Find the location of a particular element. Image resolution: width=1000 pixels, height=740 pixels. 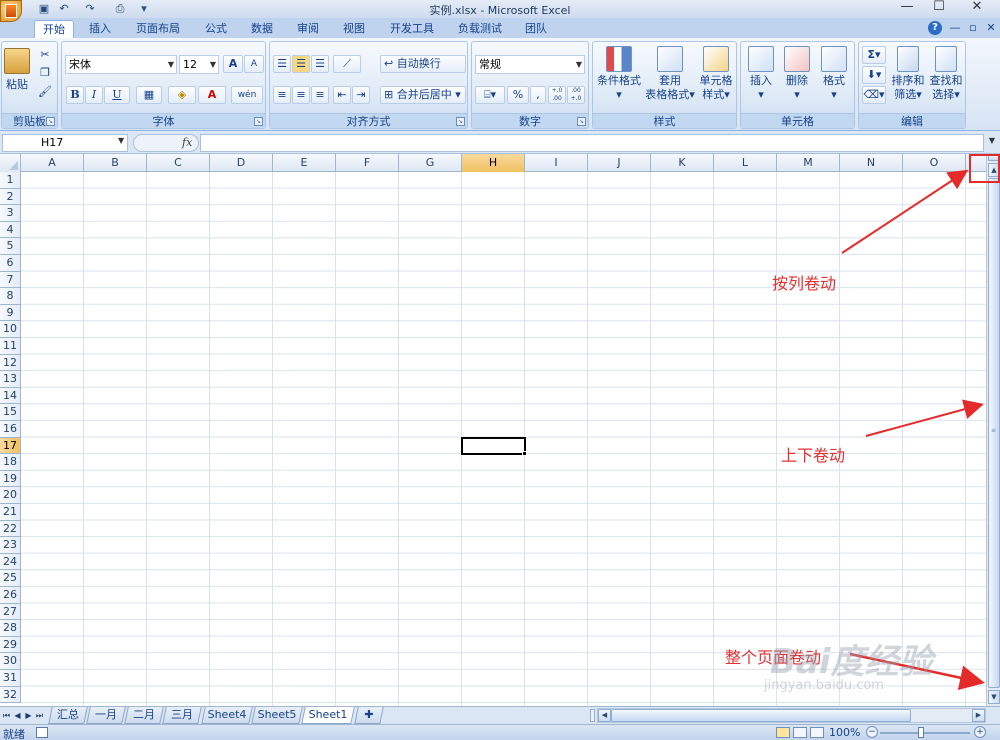

sheet-tab-sheet5: Sheet5 is located at coordinates (277, 715).